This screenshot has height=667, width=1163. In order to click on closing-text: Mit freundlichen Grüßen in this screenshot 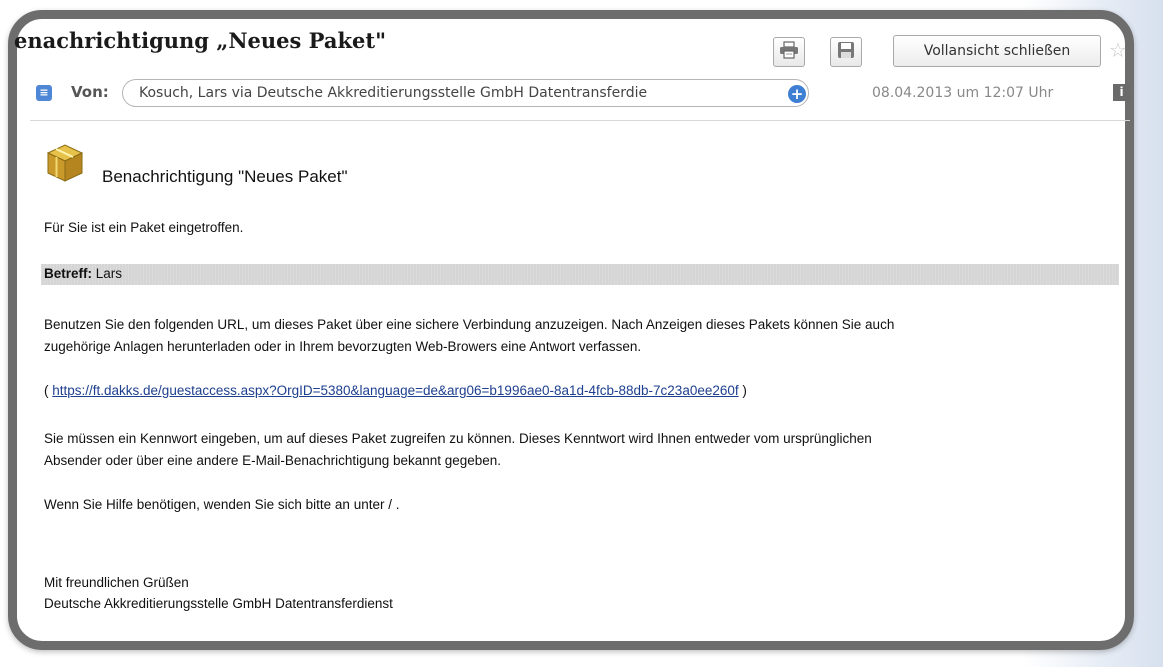, I will do `click(116, 582)`.